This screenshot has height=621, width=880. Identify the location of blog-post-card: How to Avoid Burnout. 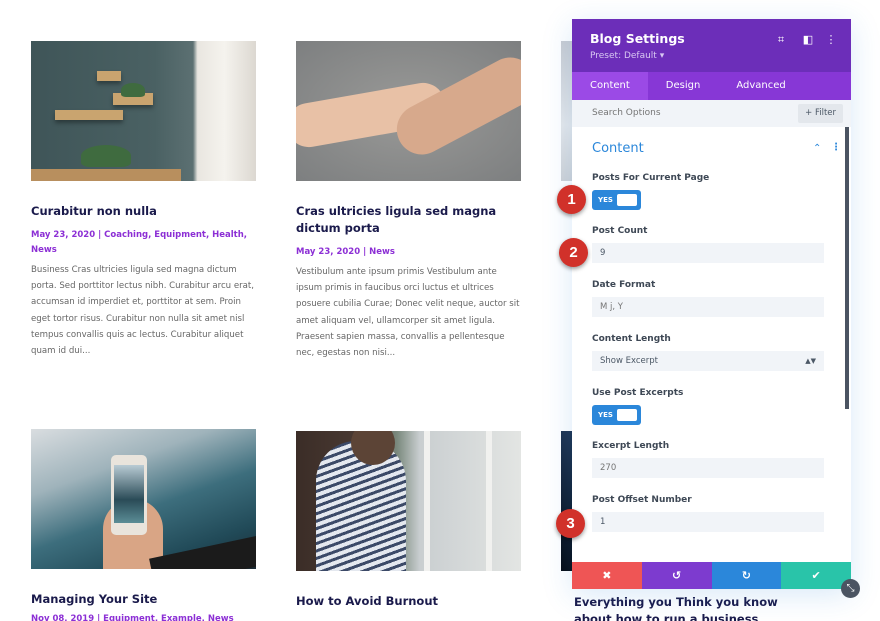
(408, 520).